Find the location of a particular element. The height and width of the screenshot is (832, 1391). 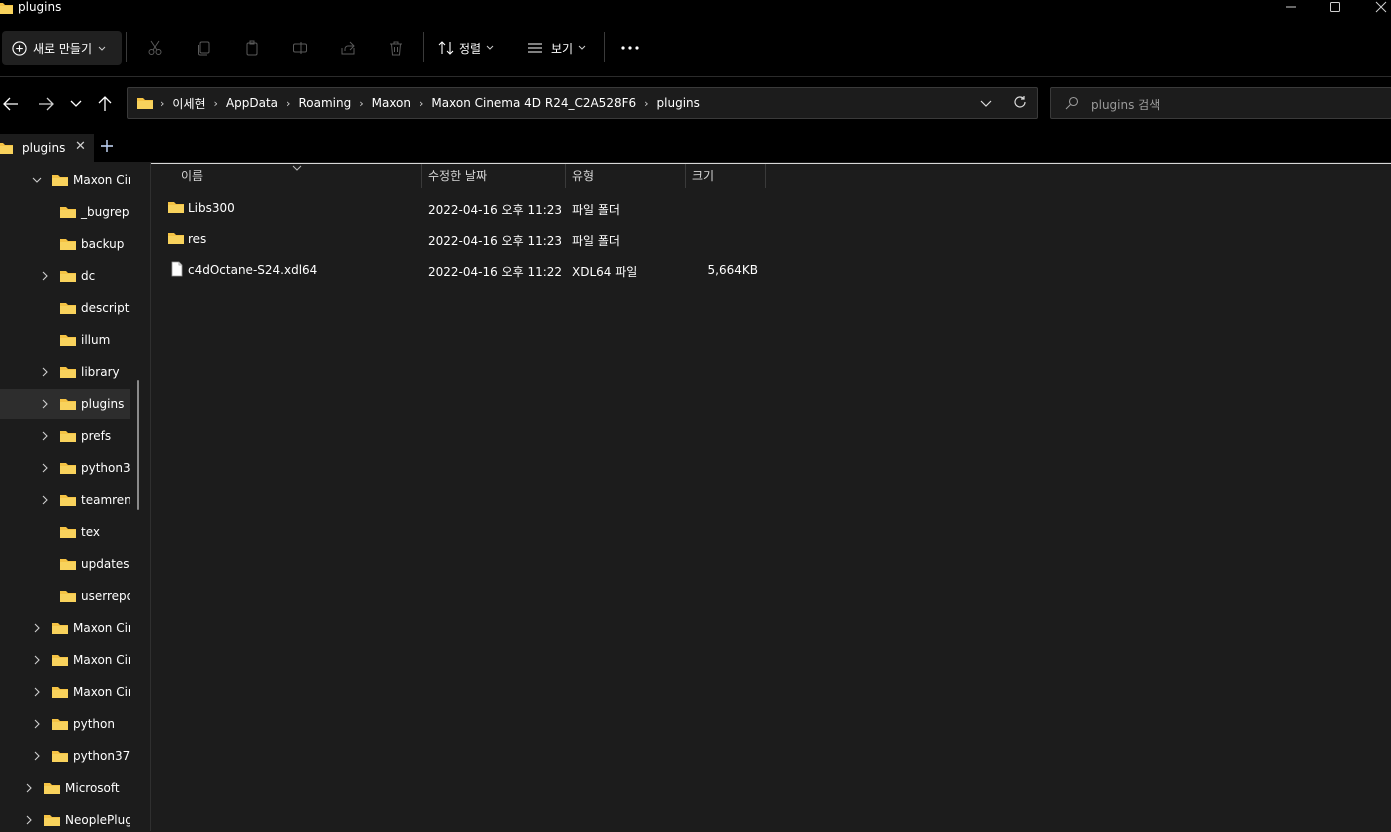

close-tab-icon: ✕ is located at coordinates (80, 146).